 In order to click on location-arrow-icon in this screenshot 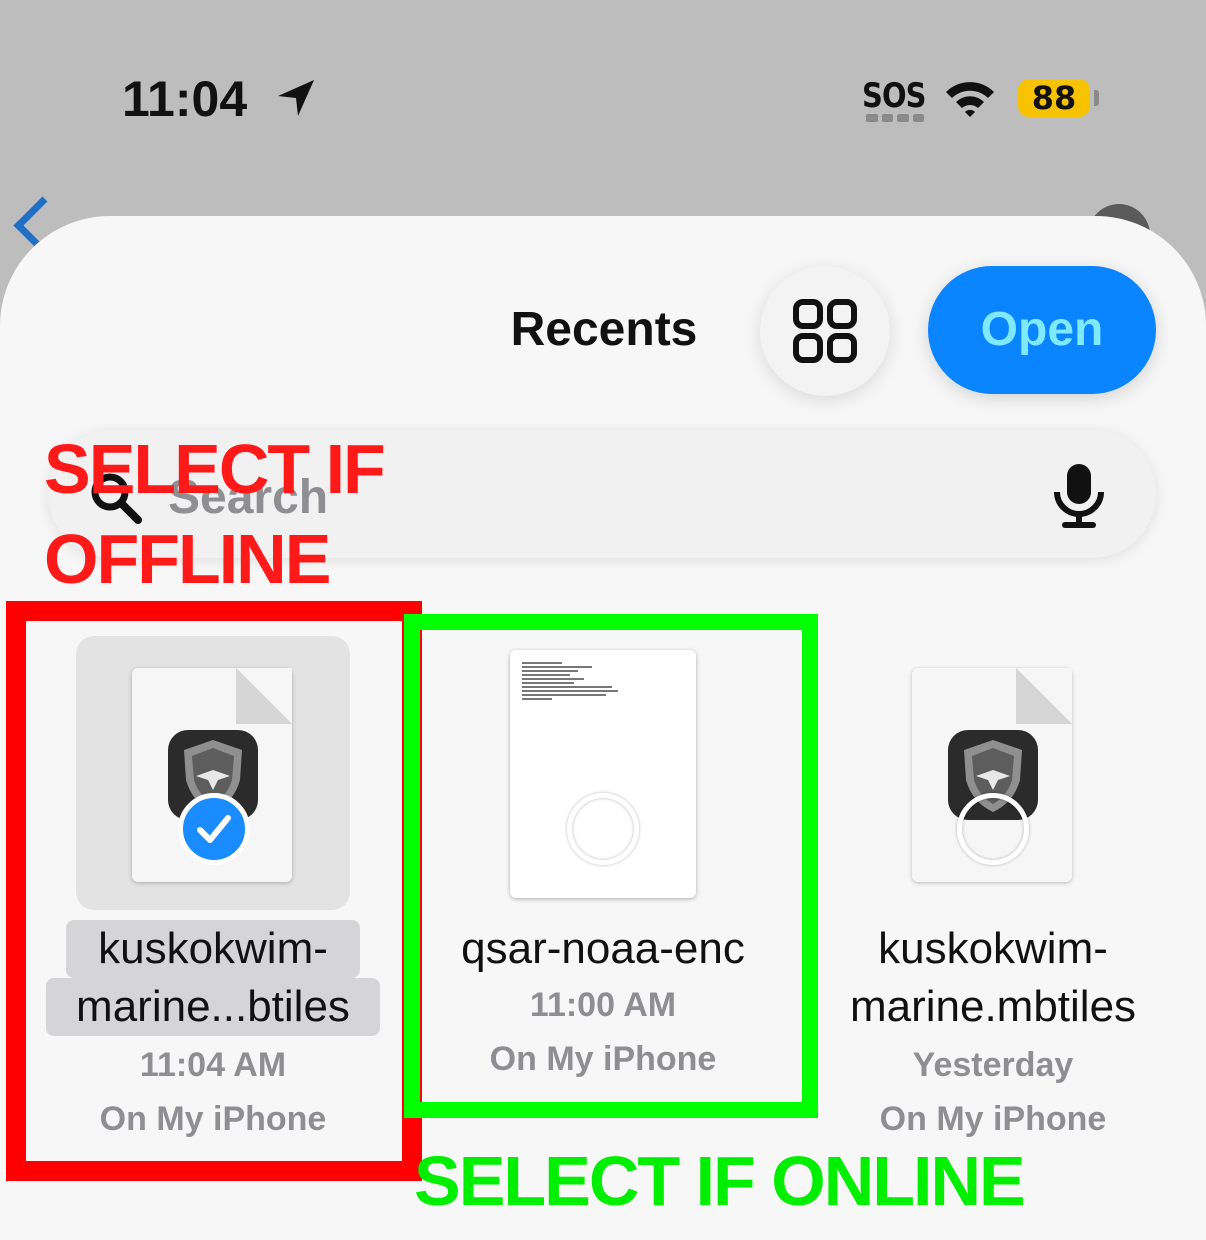, I will do `click(296, 98)`.